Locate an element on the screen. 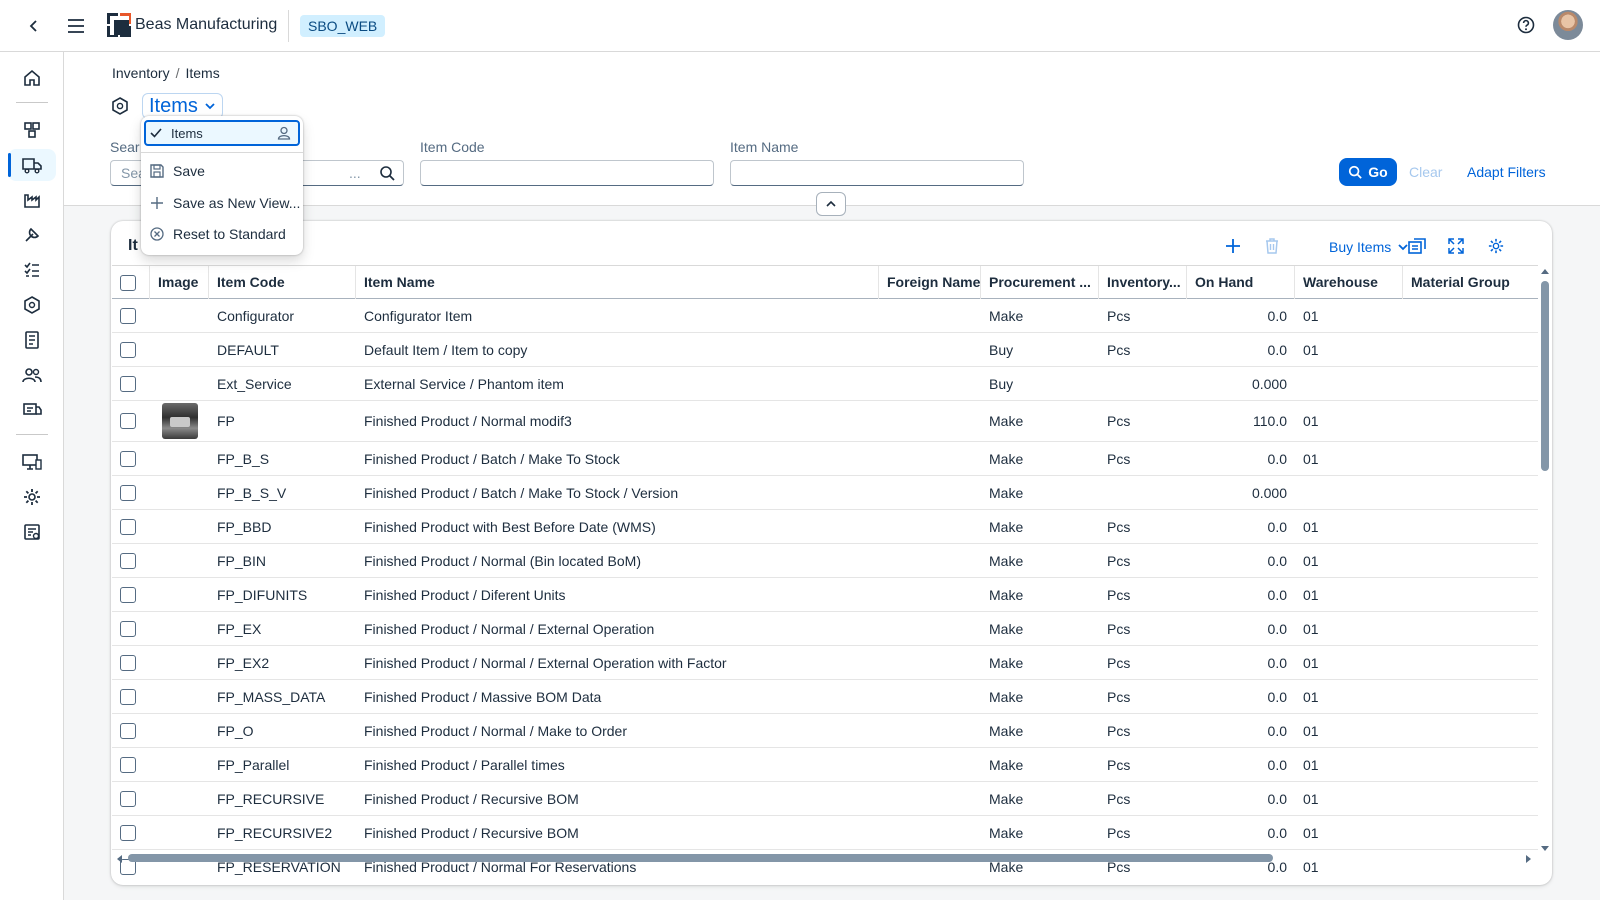 The width and height of the screenshot is (1600, 900). reset-to-standard-item: Reset to Standard is located at coordinates (217, 234).